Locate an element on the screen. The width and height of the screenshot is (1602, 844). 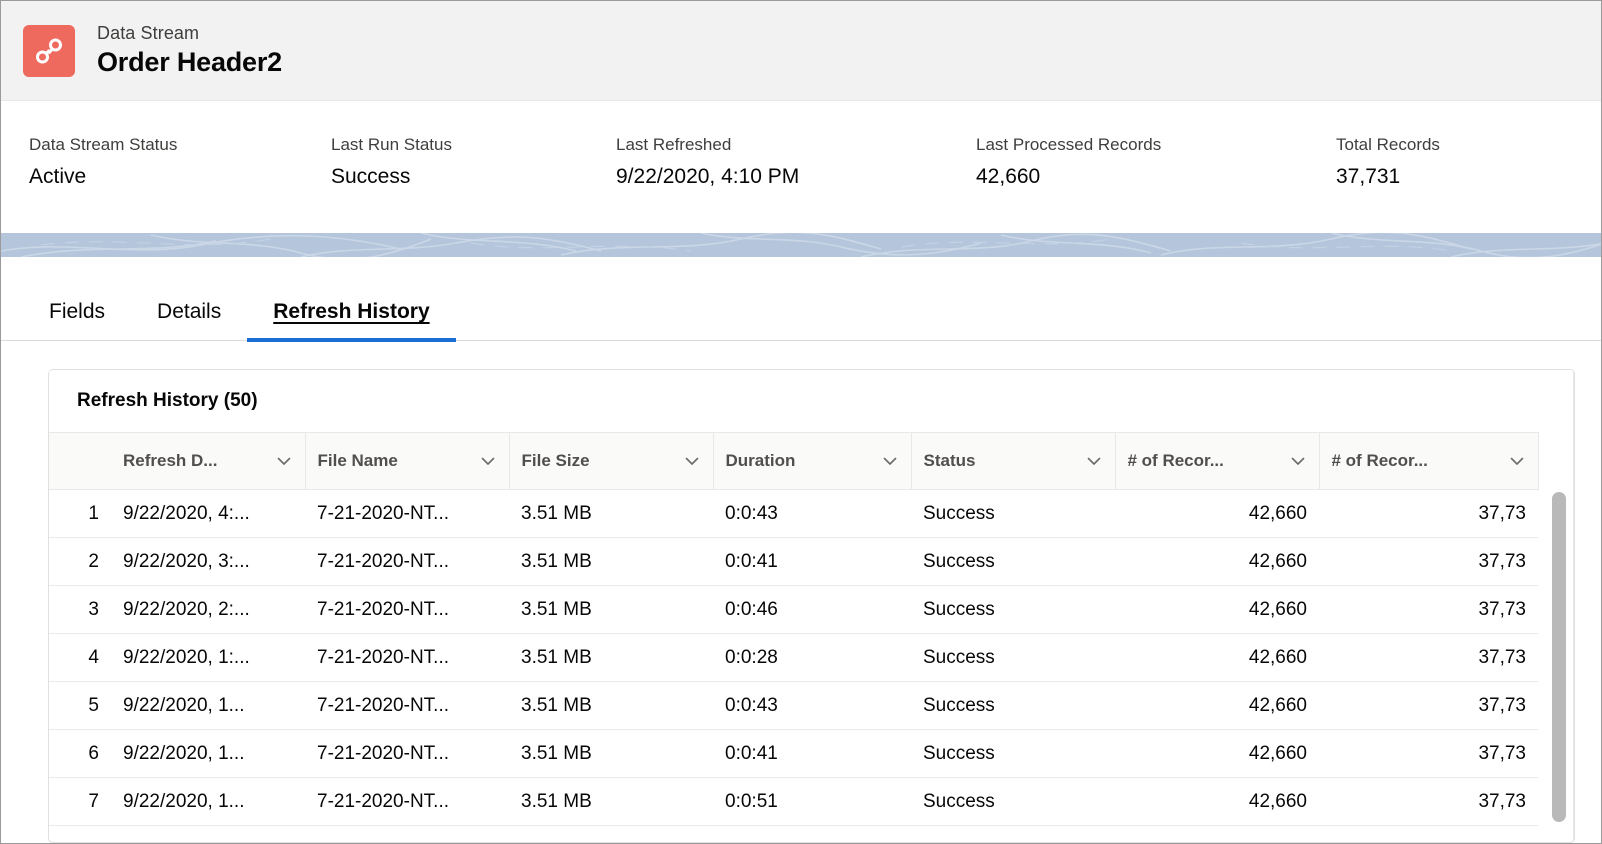
tab-fields: Fields is located at coordinates (77, 320).